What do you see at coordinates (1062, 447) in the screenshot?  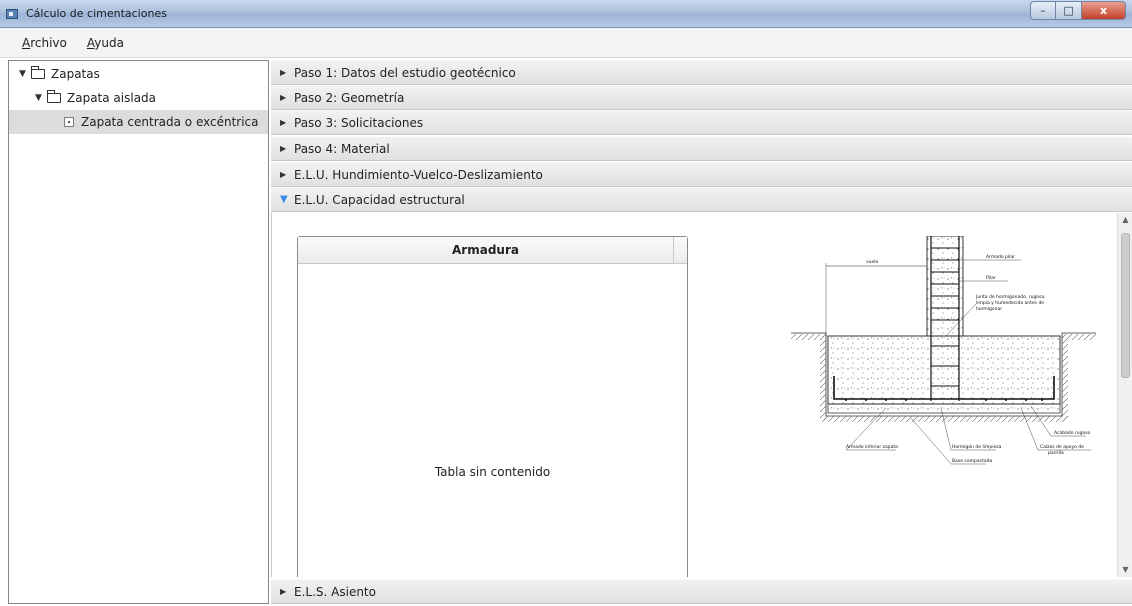 I see `label-calzos-1: Calzos de apoyo de` at bounding box center [1062, 447].